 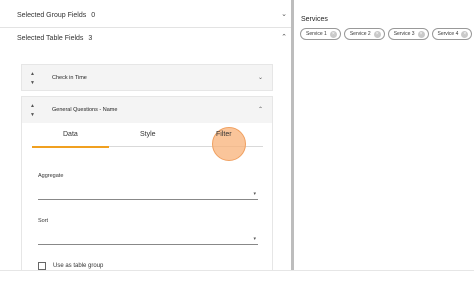 I want to click on service-chip-label: Service 4, so click(x=448, y=34).